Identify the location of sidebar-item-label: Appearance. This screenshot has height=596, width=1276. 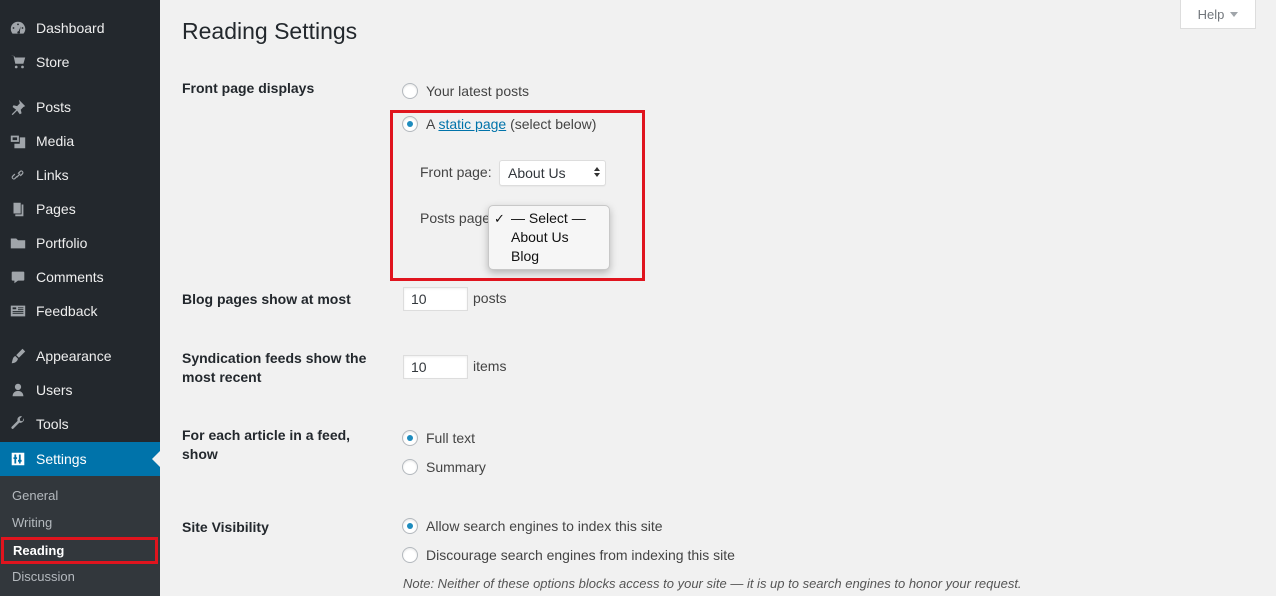
(74, 356).